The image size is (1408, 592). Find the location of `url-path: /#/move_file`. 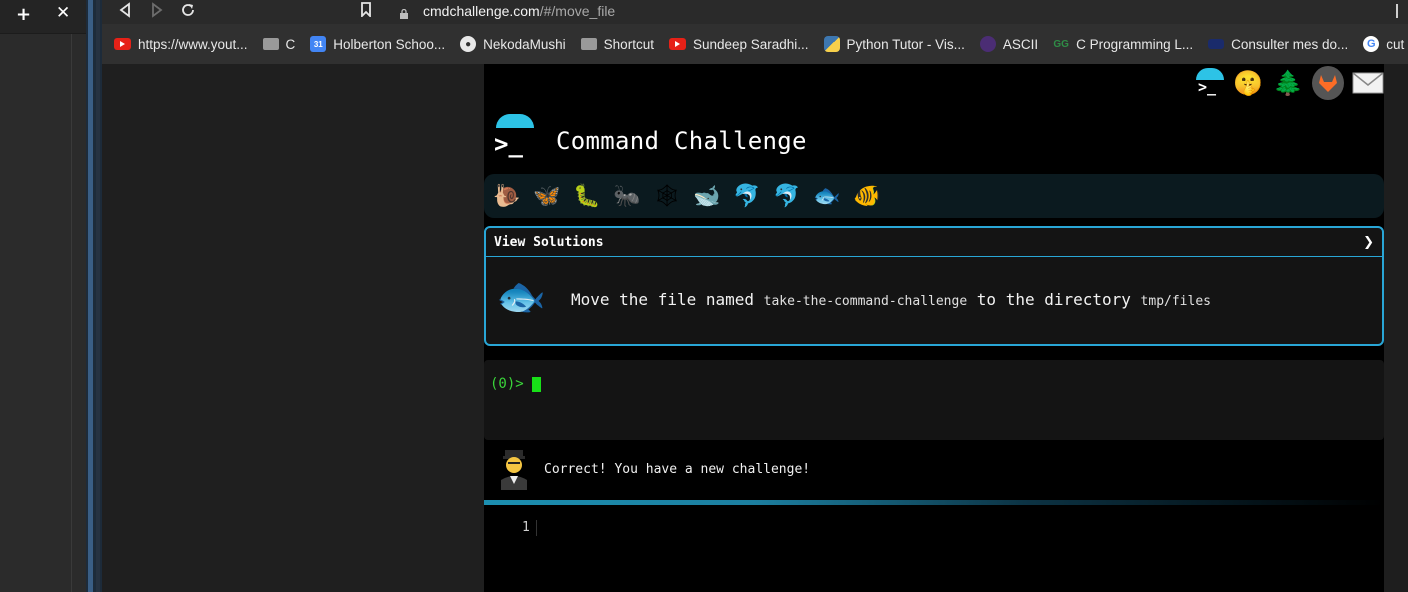

url-path: /#/move_file is located at coordinates (577, 11).